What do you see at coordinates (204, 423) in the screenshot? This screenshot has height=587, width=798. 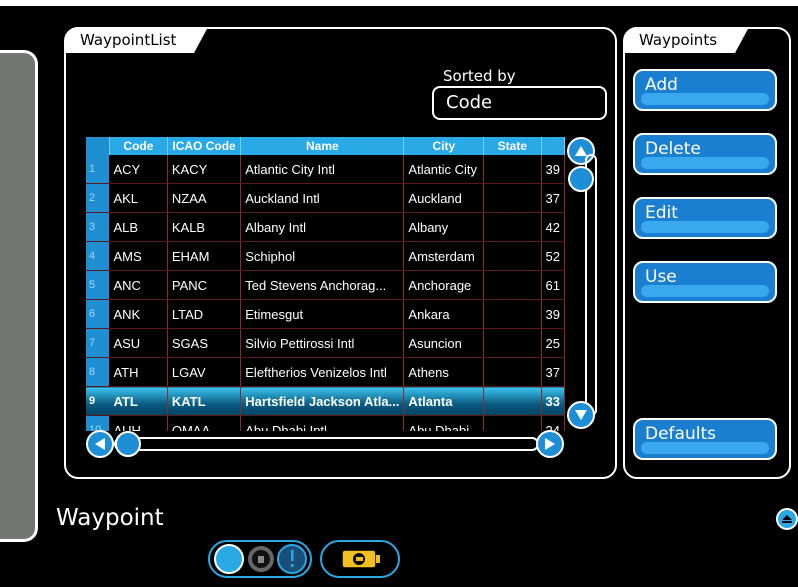 I see `icao-cell: OMAA` at bounding box center [204, 423].